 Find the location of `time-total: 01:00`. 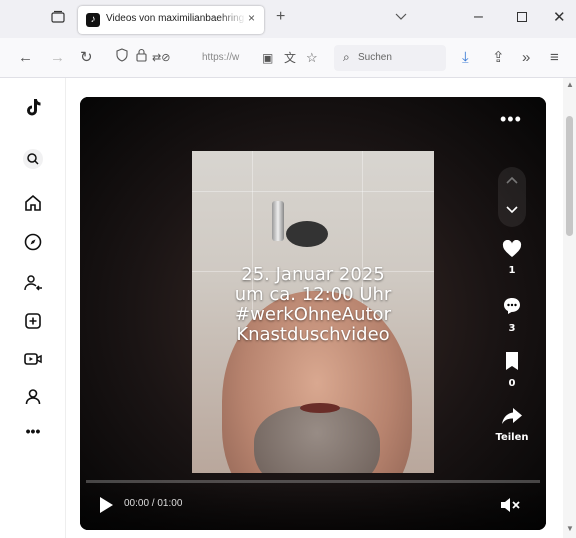

time-total: 01:00 is located at coordinates (170, 503).